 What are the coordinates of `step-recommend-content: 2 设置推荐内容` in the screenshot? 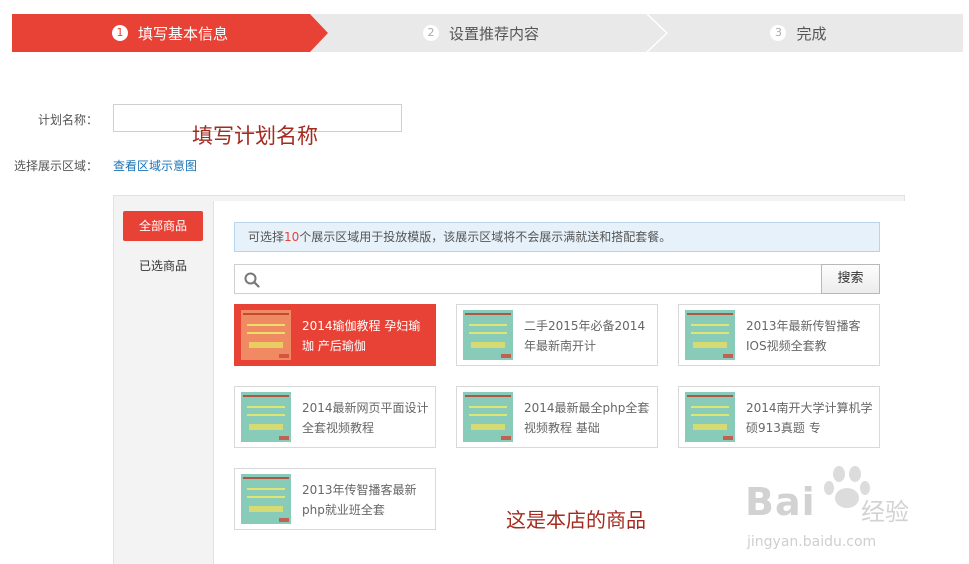 It's located at (481, 33).